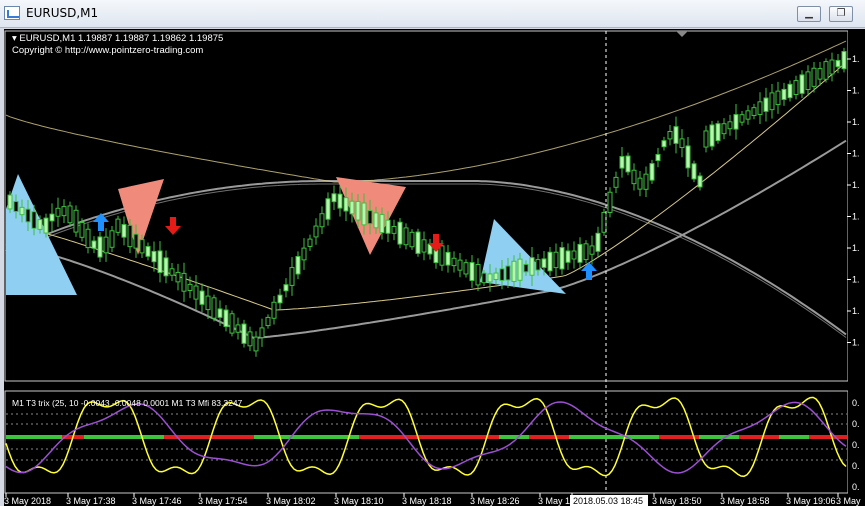 This screenshot has width=865, height=506. What do you see at coordinates (677, 501) in the screenshot?
I see `time-axis-label: 3 May 18:50` at bounding box center [677, 501].